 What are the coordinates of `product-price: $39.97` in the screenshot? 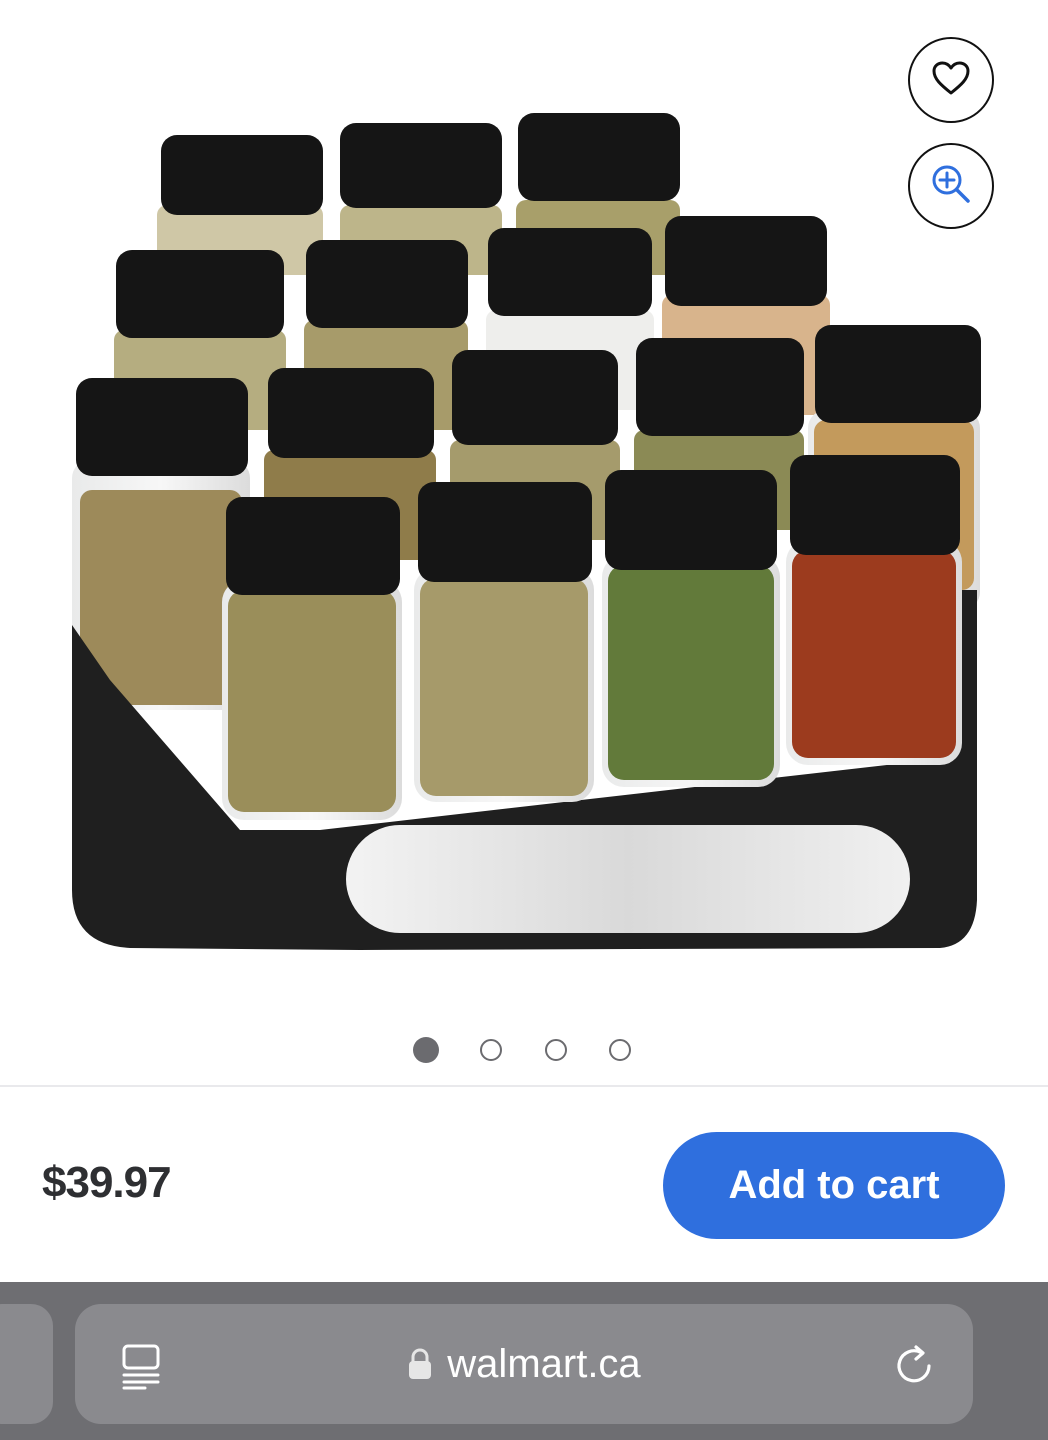 It's located at (107, 1182).